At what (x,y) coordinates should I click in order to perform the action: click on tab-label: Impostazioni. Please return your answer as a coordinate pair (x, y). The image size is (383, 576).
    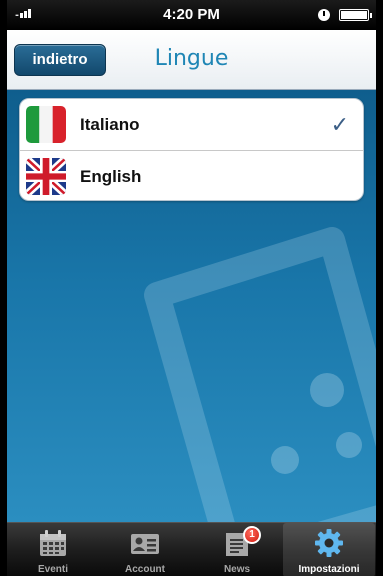
    Looking at the image, I should click on (329, 569).